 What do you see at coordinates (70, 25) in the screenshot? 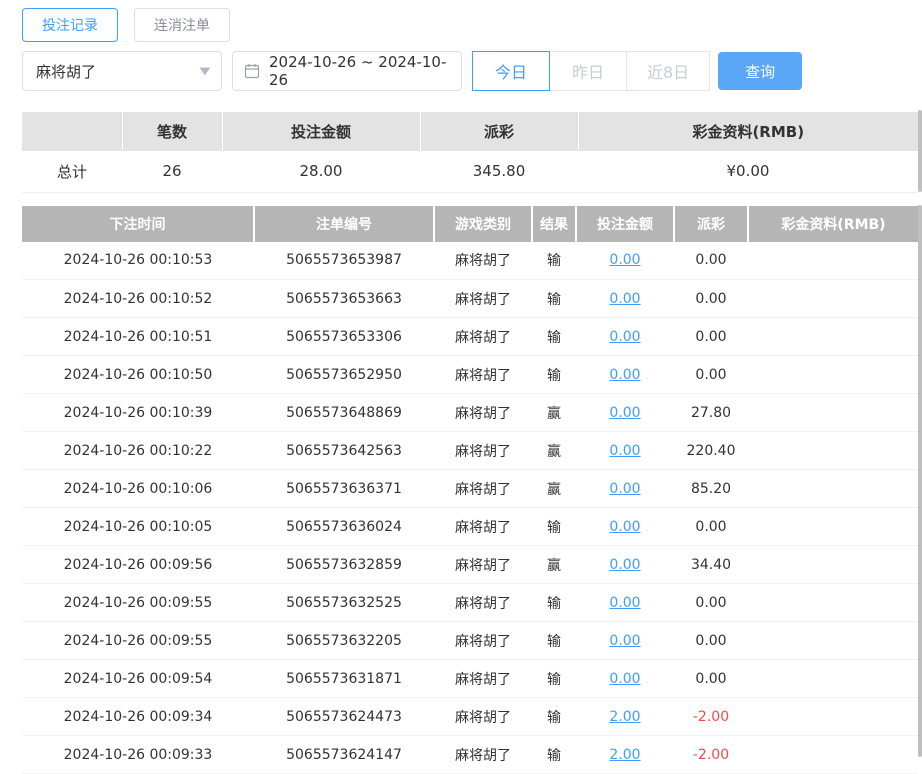
I see `tab-bet-records: 投注记录` at bounding box center [70, 25].